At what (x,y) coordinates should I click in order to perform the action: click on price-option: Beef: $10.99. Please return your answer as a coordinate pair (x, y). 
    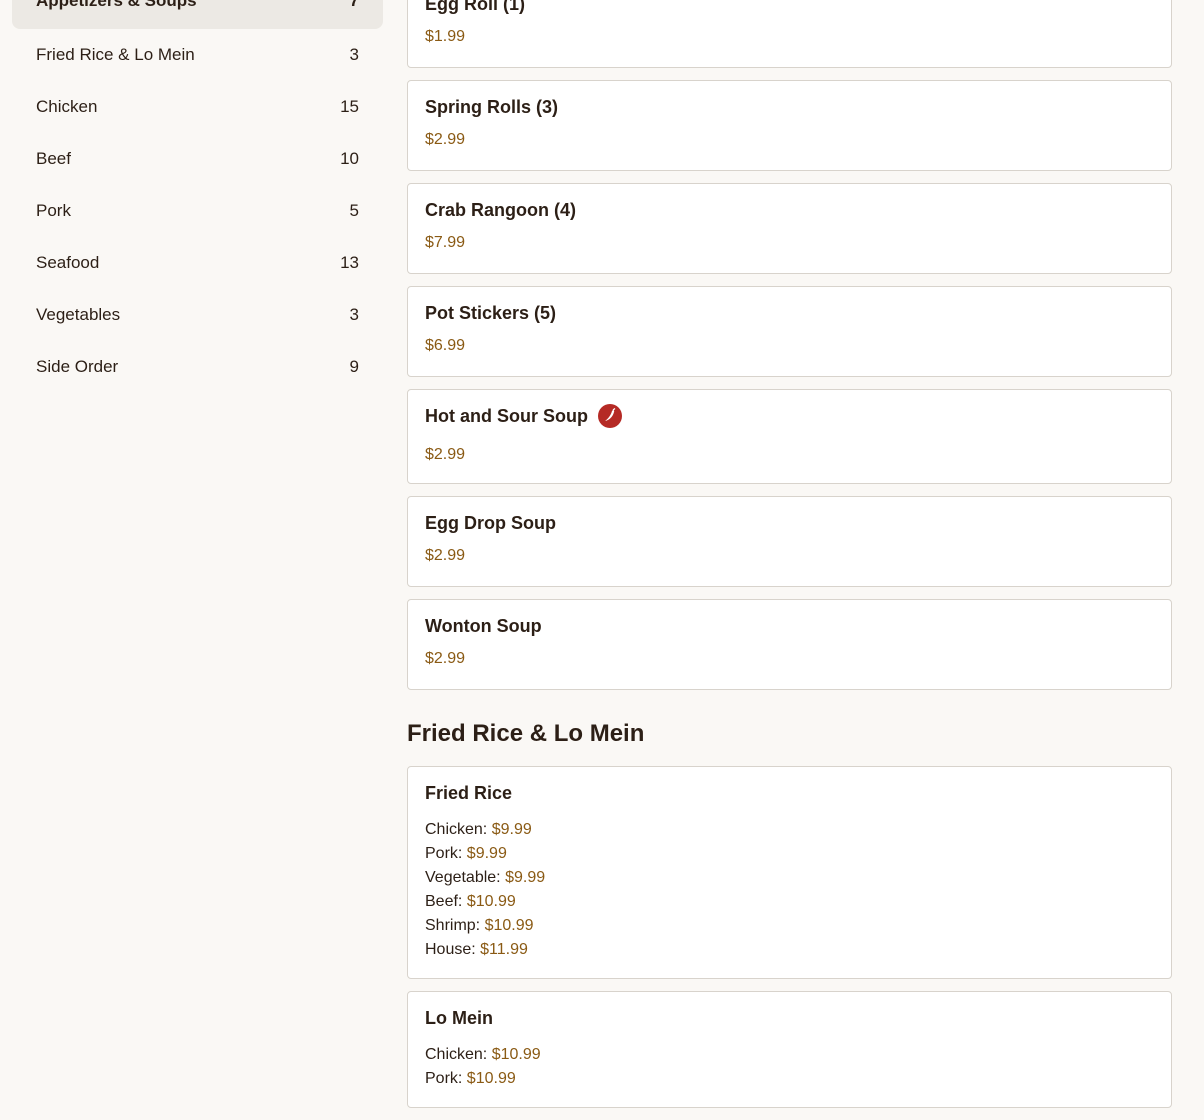
    Looking at the image, I should click on (789, 902).